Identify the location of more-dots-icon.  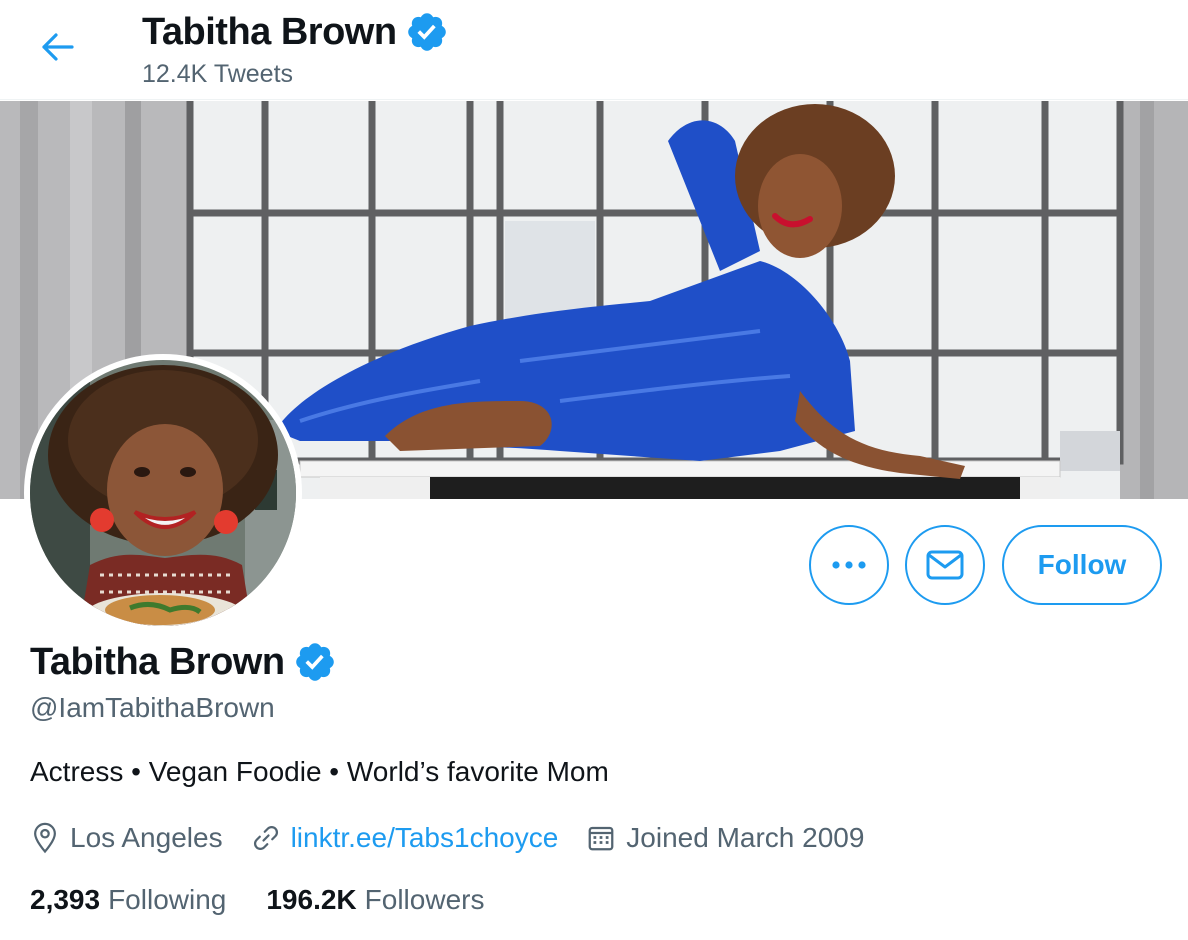
(849, 565).